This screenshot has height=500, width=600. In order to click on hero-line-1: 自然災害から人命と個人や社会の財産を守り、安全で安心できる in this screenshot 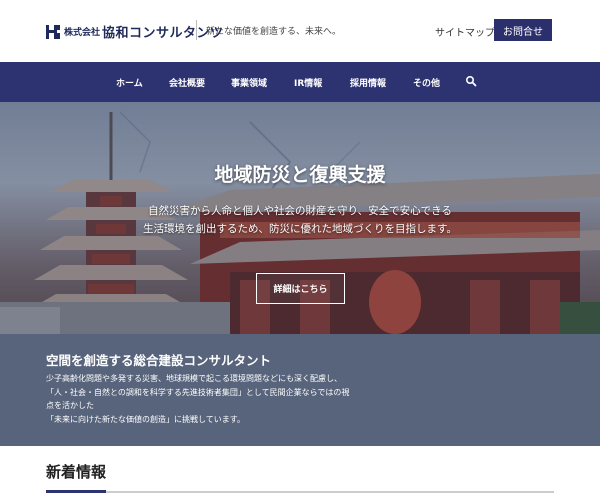, I will do `click(300, 211)`.